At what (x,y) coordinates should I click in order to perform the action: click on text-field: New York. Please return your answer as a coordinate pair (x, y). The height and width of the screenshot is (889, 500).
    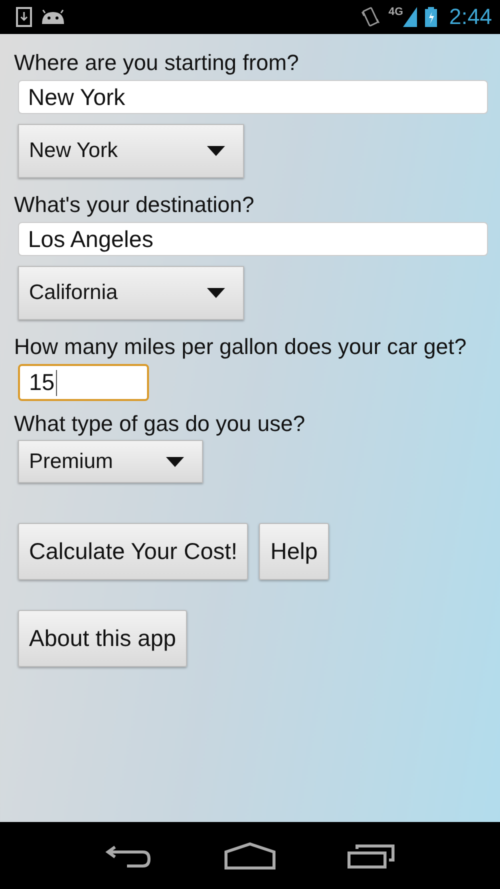
    Looking at the image, I should click on (253, 97).